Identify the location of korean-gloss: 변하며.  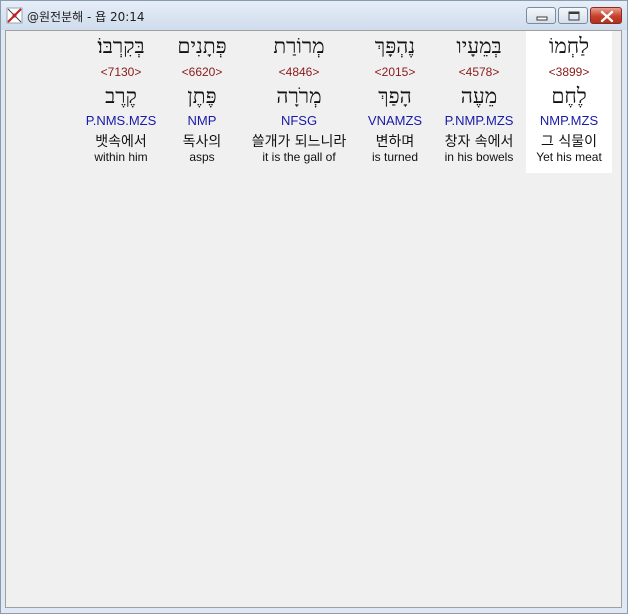
(395, 142).